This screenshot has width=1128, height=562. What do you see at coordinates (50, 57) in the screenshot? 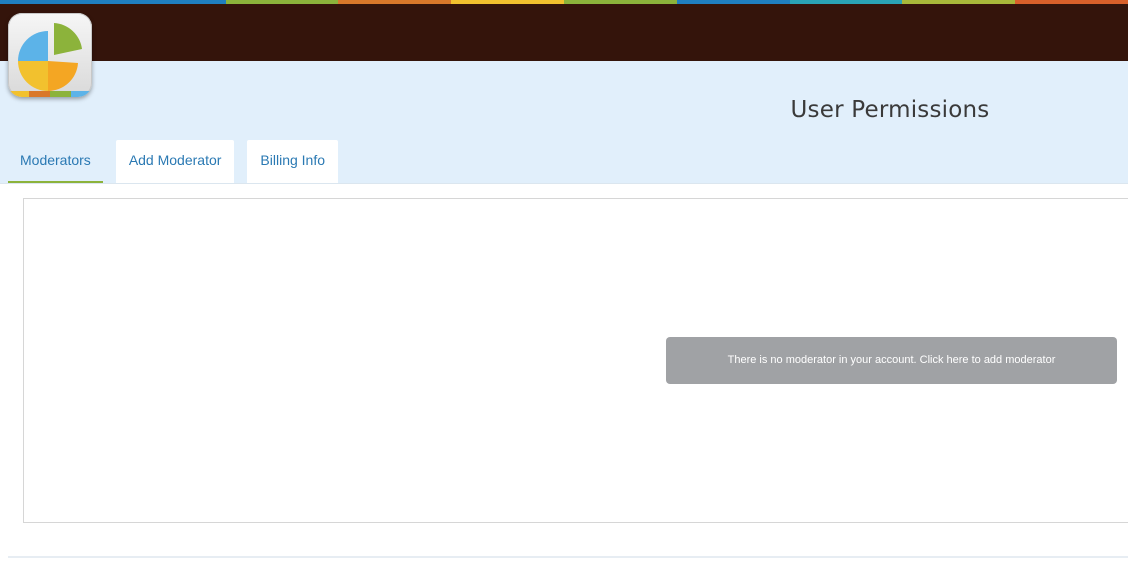
I see `pie-chart-icon` at bounding box center [50, 57].